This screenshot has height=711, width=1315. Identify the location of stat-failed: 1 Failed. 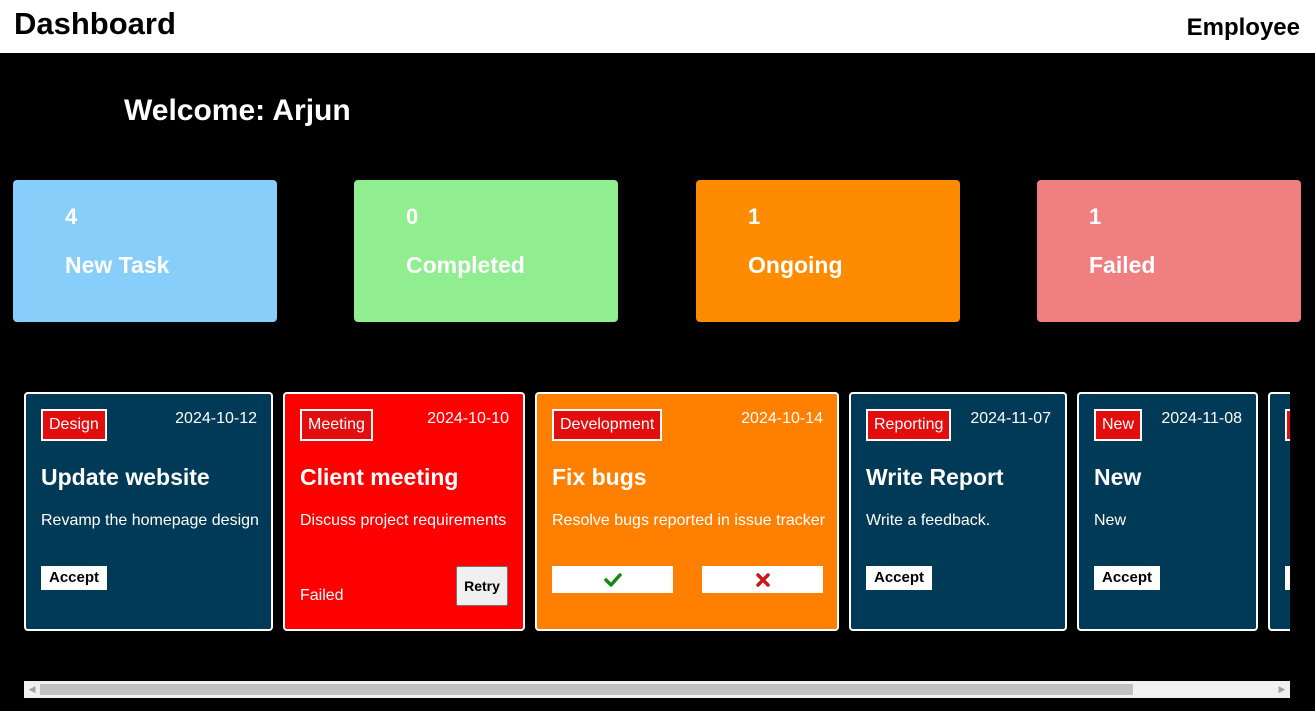
(1169, 251).